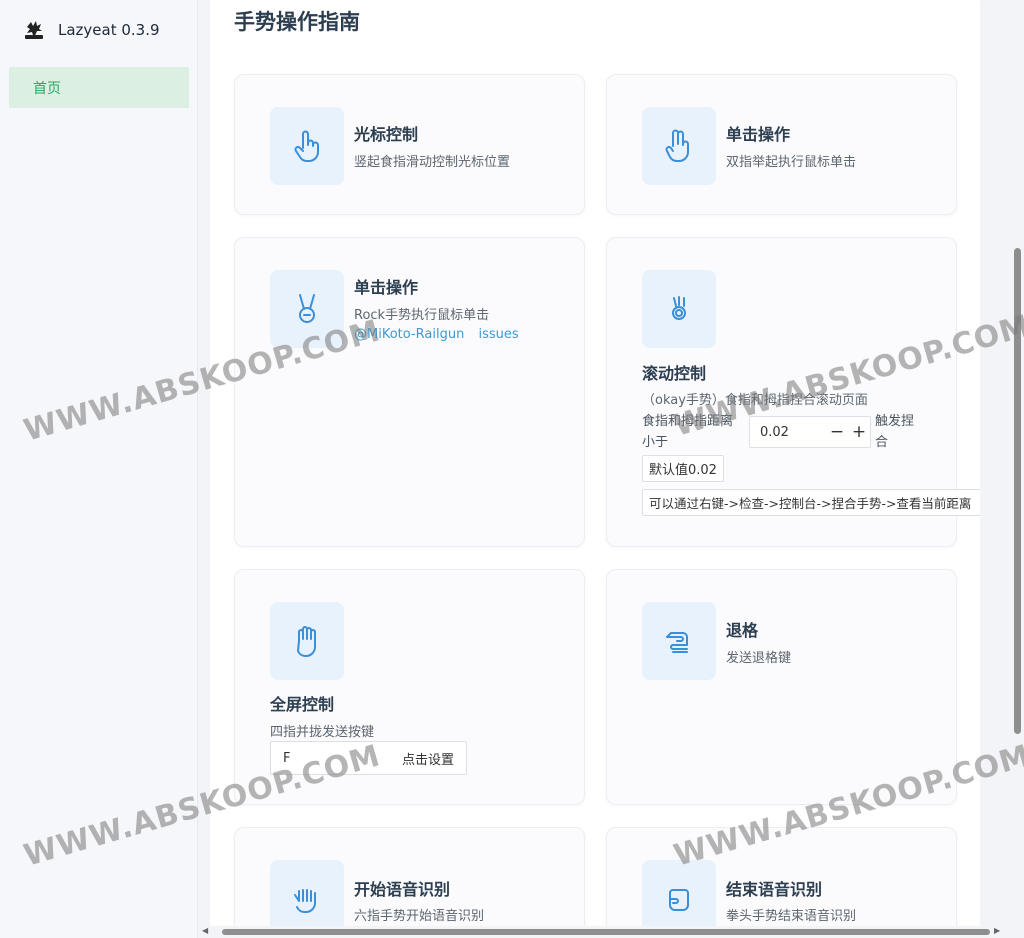 This screenshot has height=938, width=1024. Describe the element at coordinates (422, 315) in the screenshot. I see `card-desc: Rock手势执行鼠标单击` at that location.